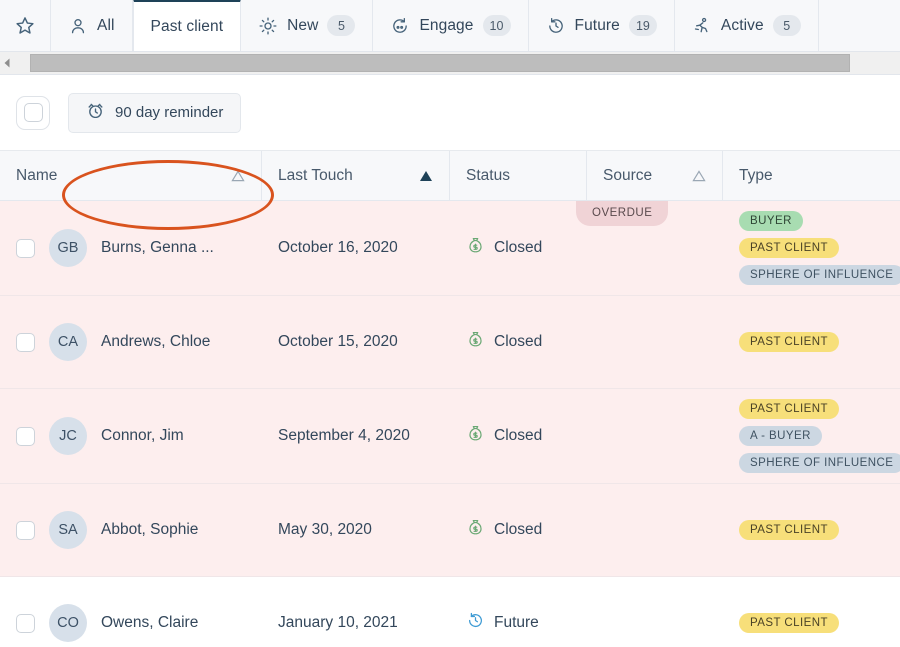 Image resolution: width=900 pixels, height=647 pixels. I want to click on tab-future: Future 19, so click(601, 25).